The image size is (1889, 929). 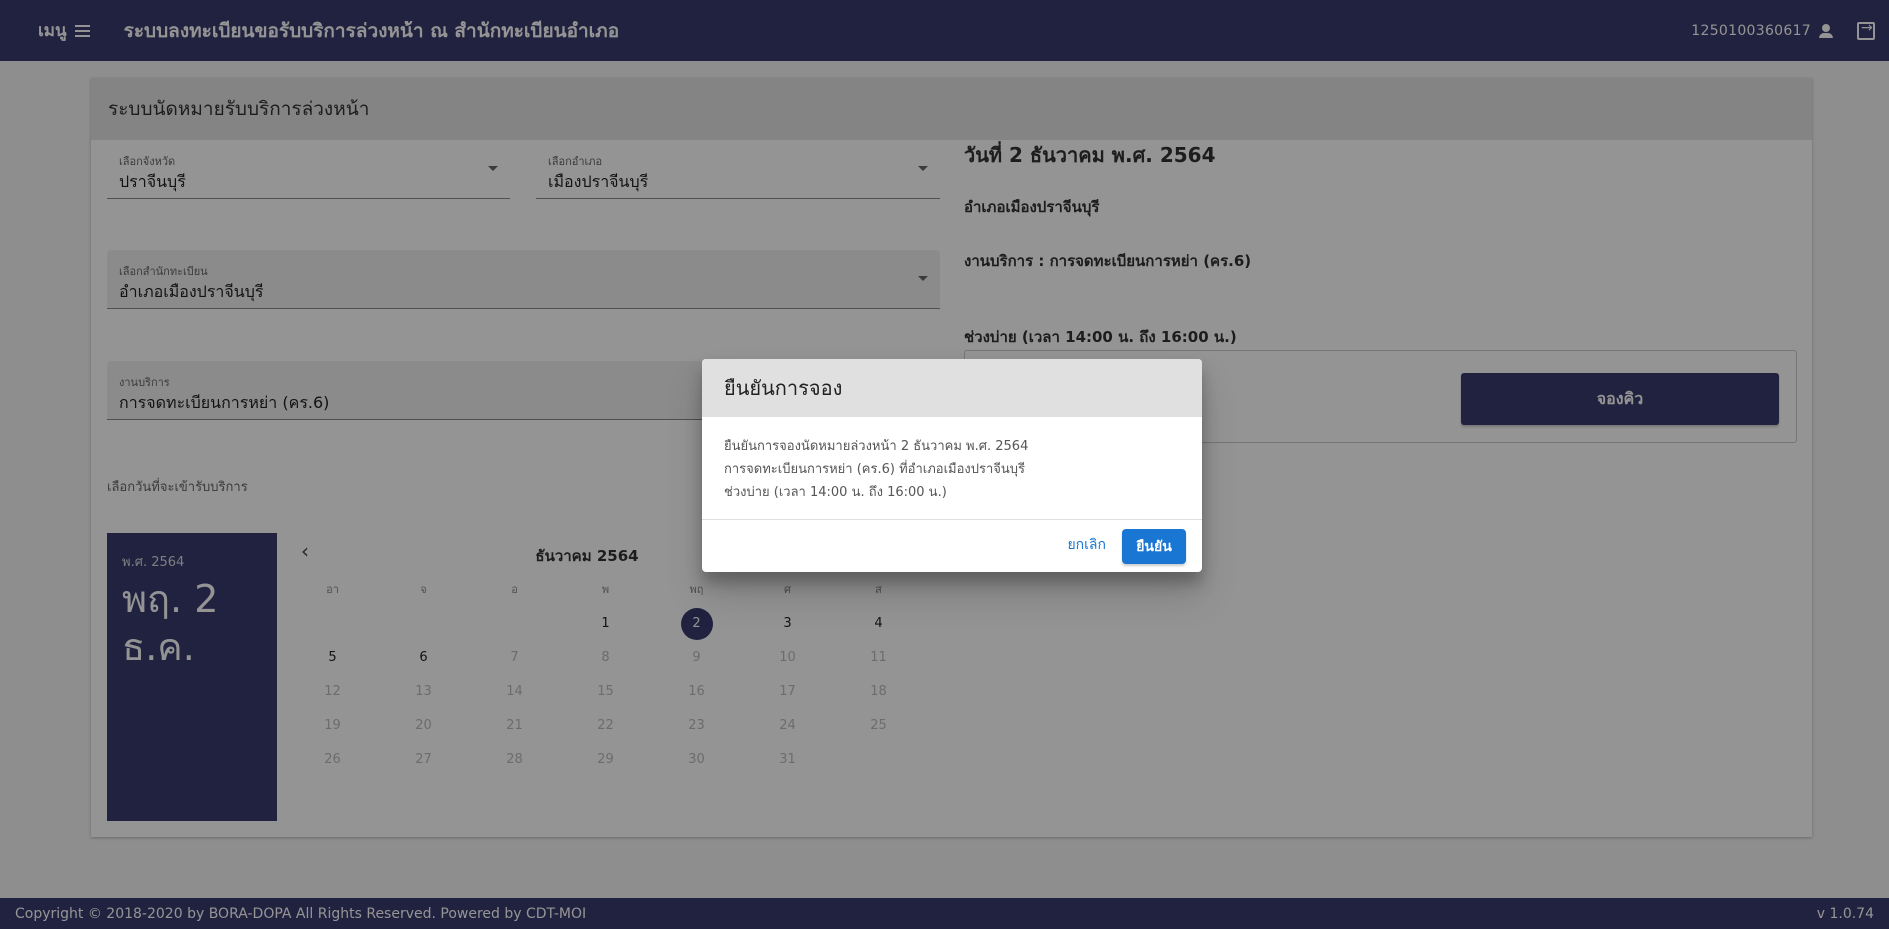 I want to click on dialog-actions: ยกเลิก ยืนยัน, so click(x=952, y=546).